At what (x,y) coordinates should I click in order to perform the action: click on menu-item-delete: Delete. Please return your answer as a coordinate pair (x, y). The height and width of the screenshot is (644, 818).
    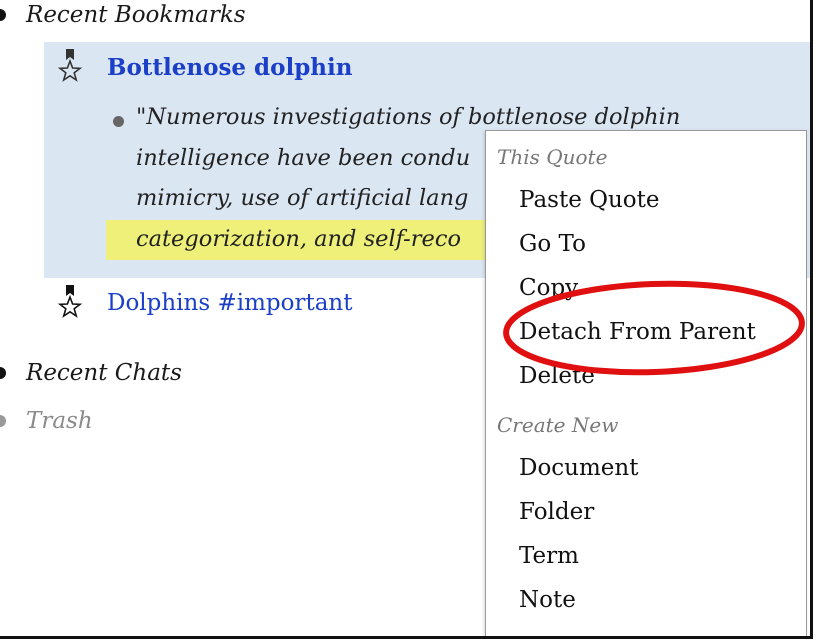
    Looking at the image, I should click on (557, 376).